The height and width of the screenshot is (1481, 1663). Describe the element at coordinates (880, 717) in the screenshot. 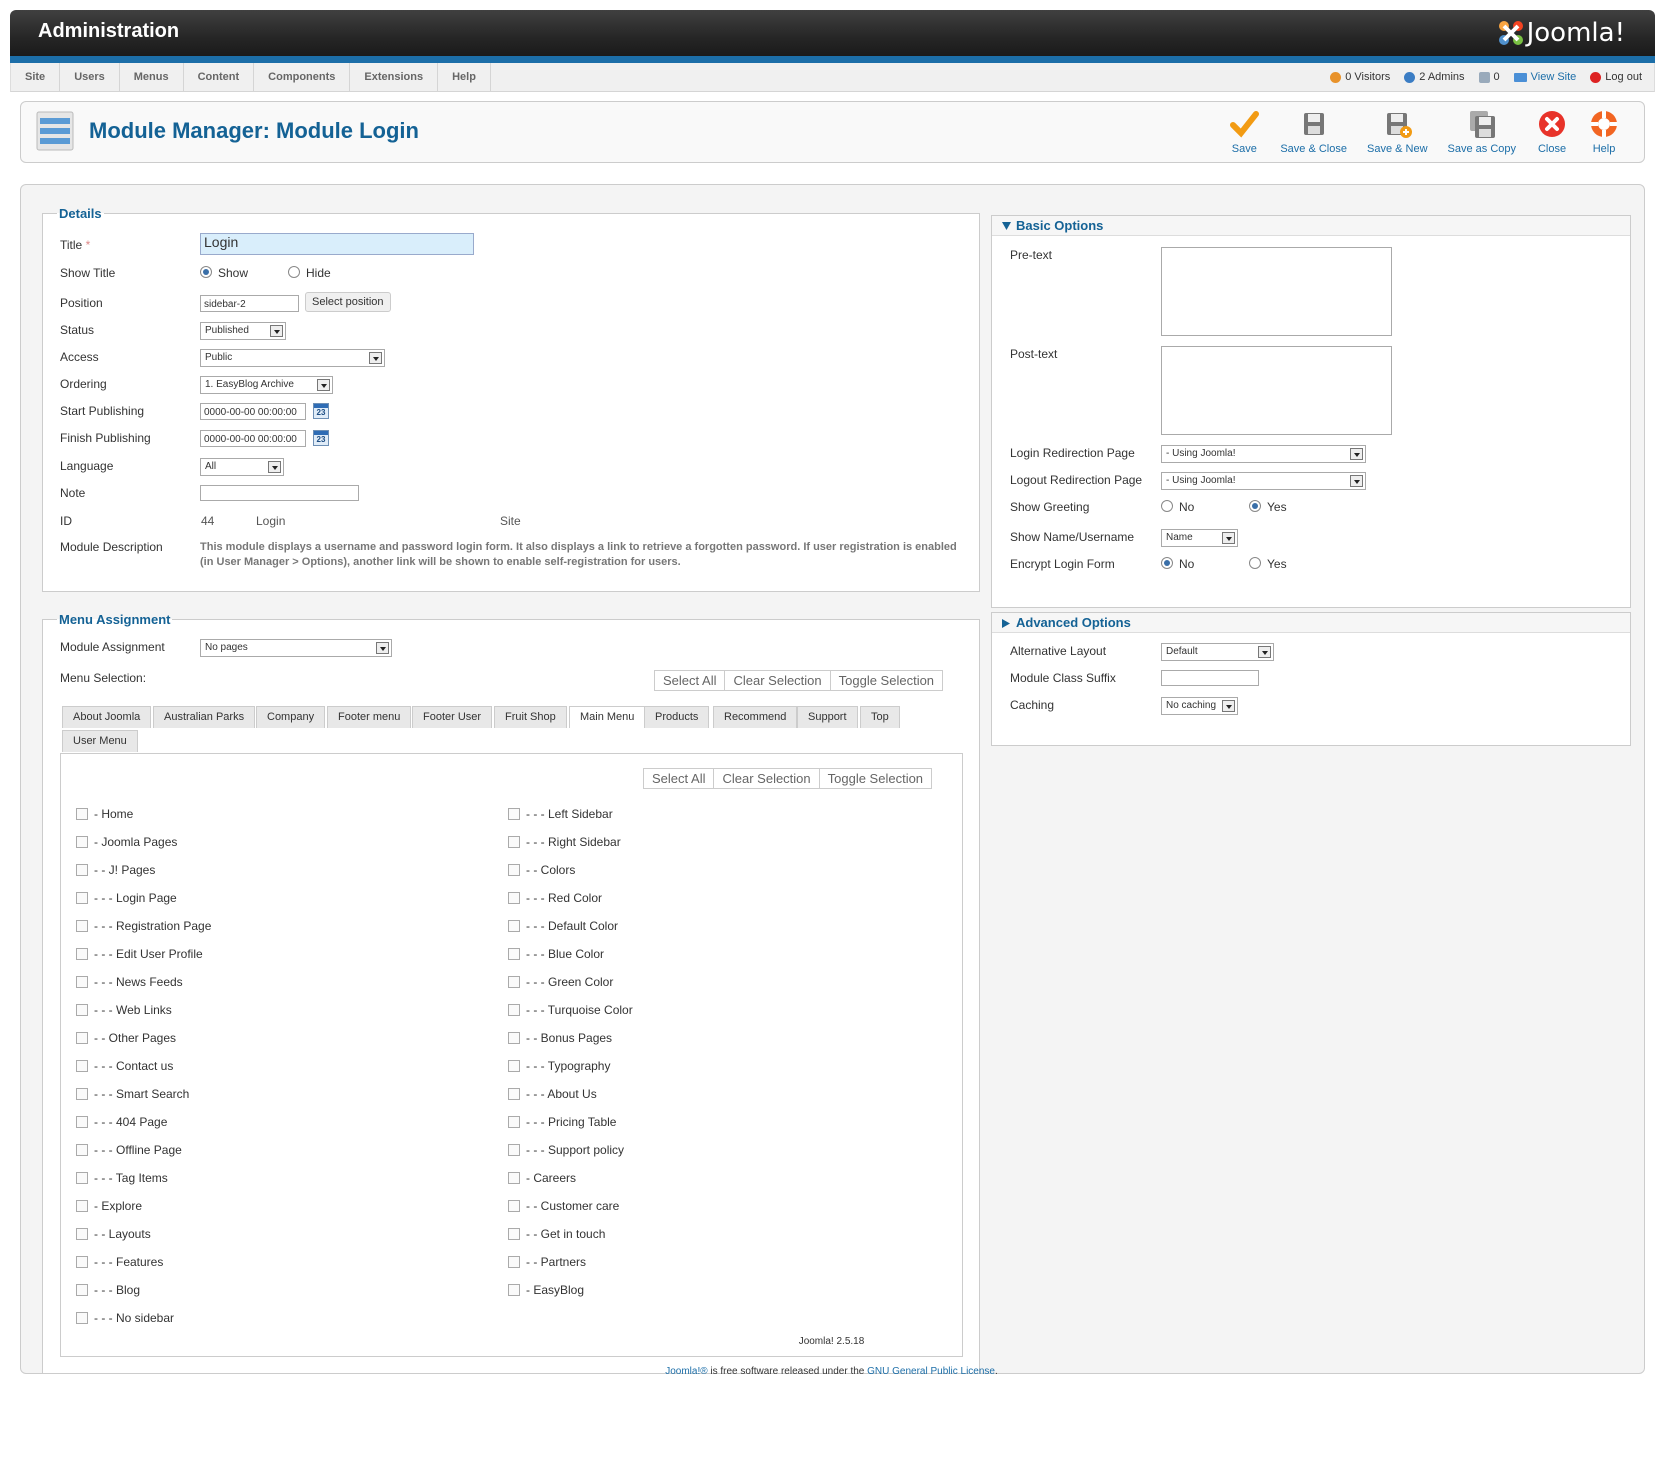

I see `tab-top: Top` at that location.